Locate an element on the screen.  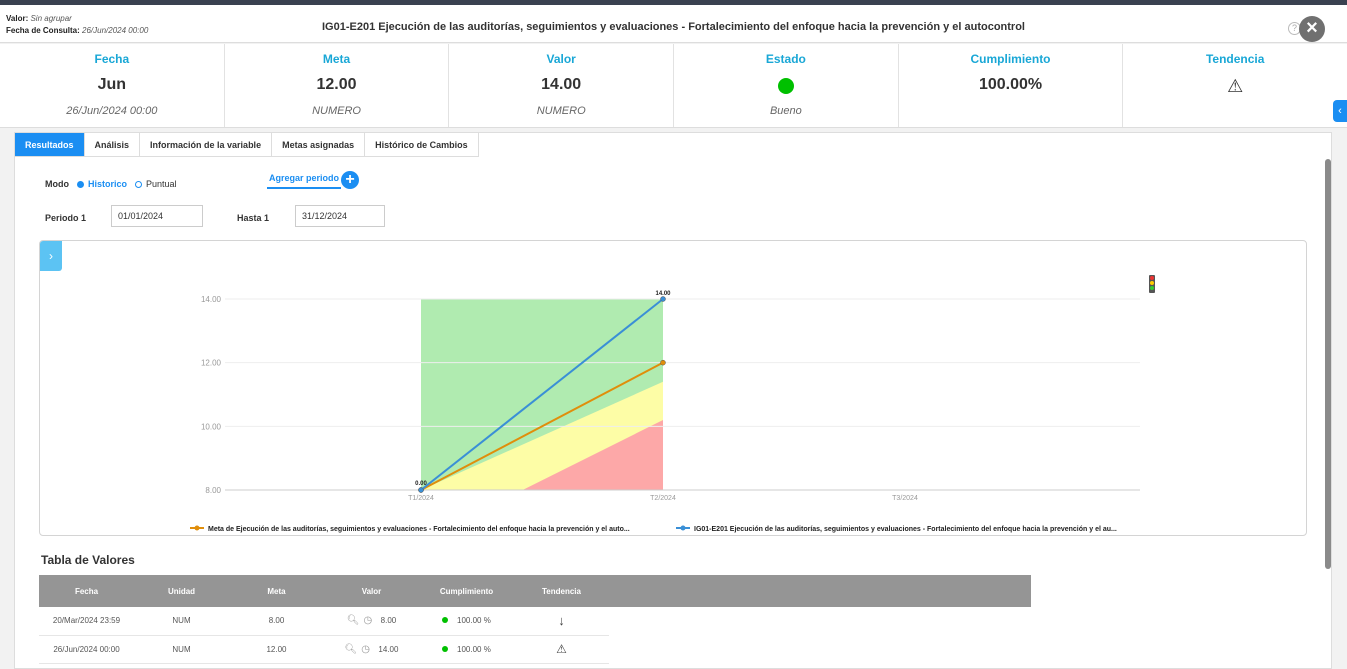
x-tick-label: T2/2024 is located at coordinates (663, 498).